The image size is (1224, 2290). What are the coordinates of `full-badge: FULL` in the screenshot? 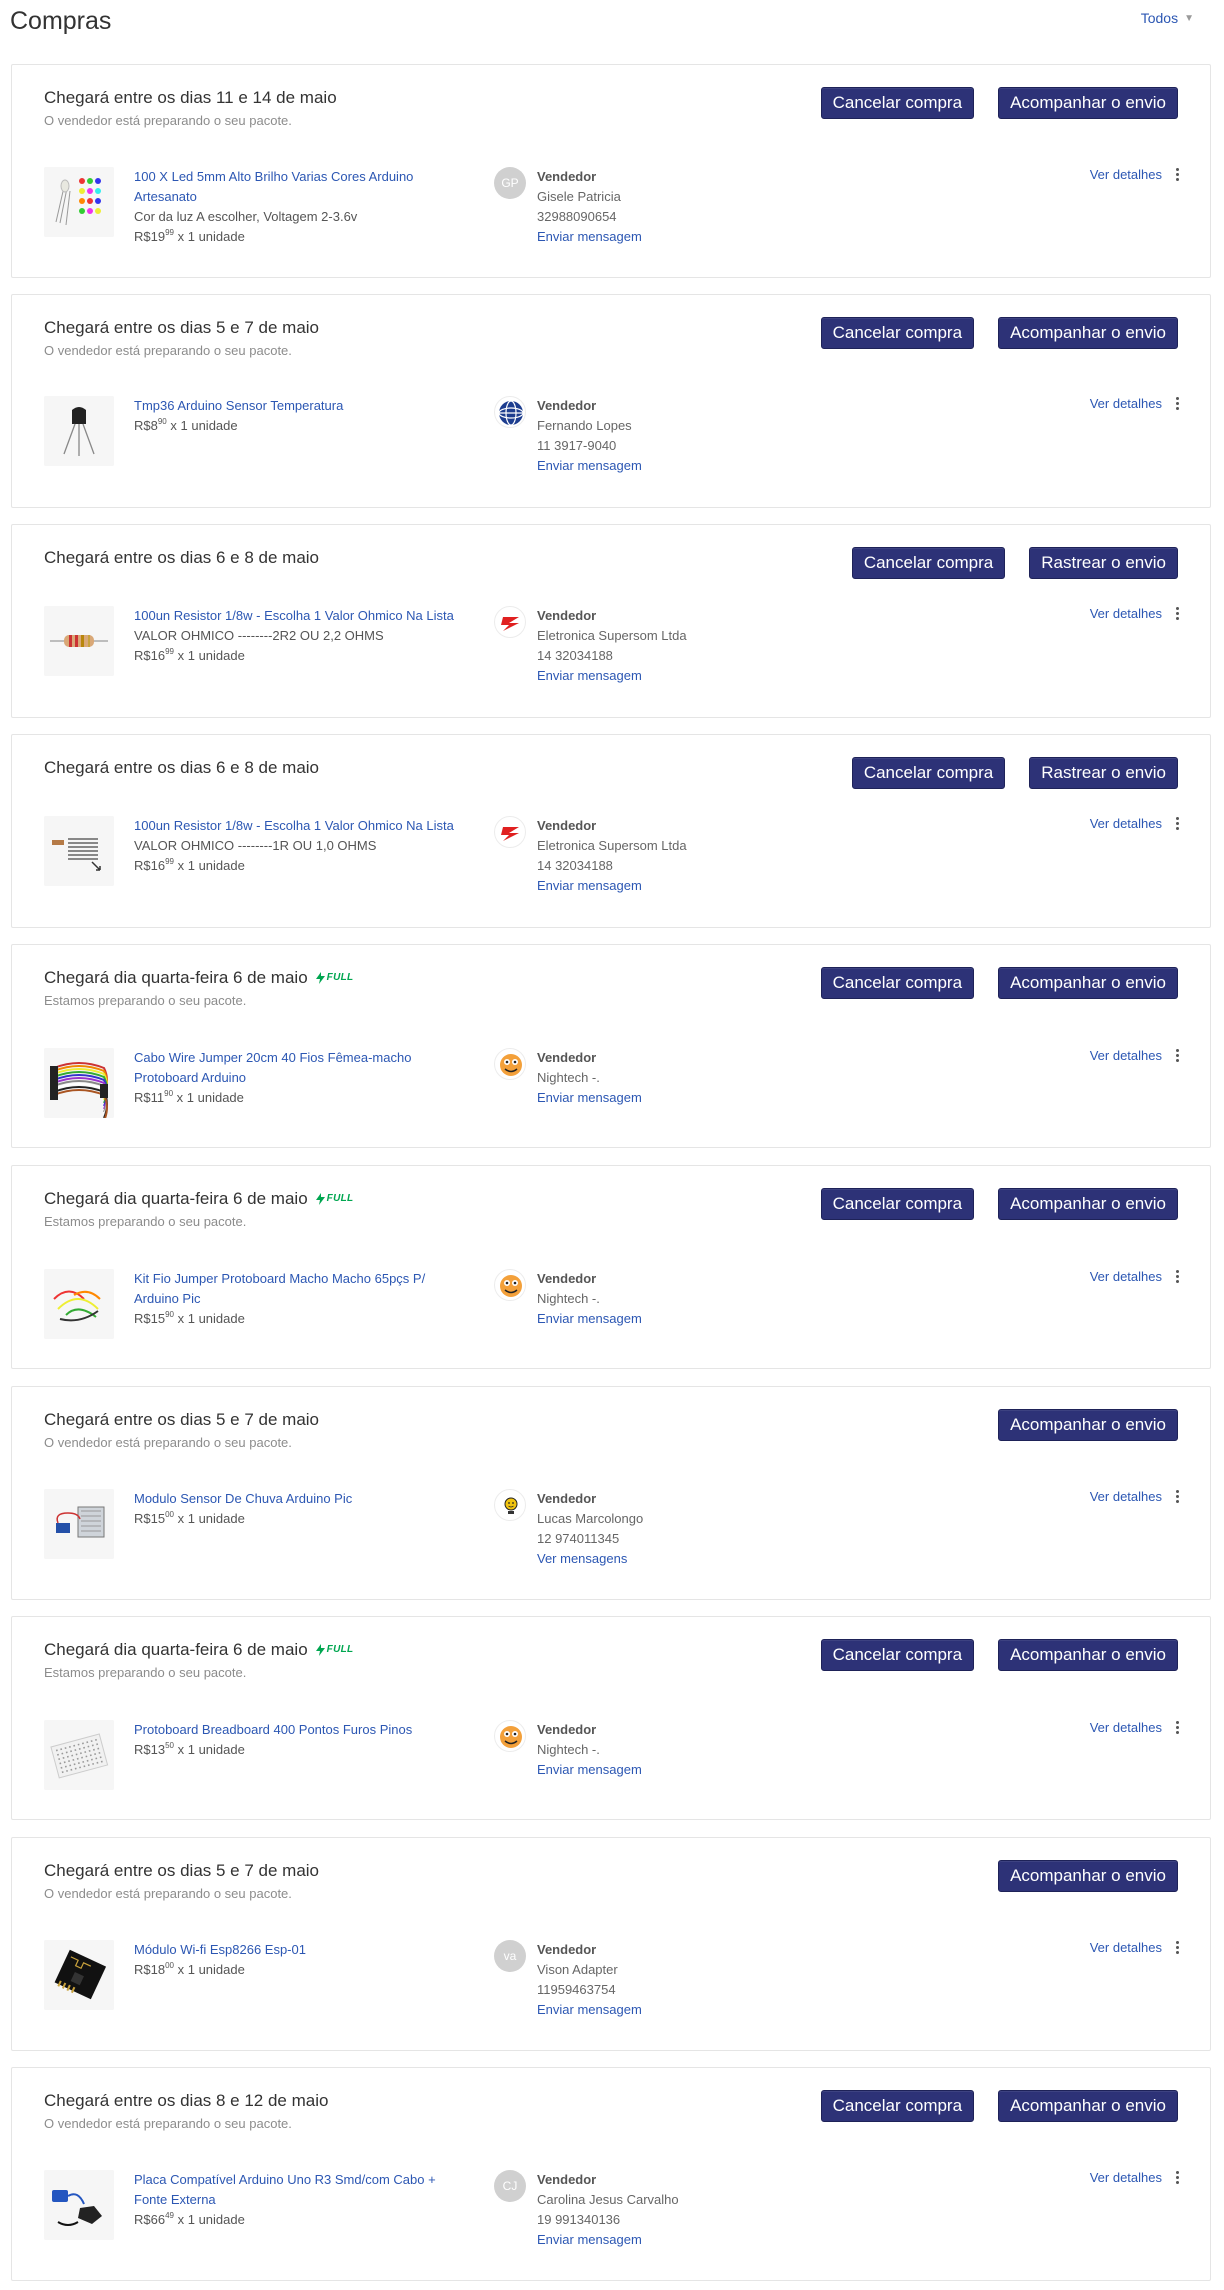 It's located at (334, 1199).